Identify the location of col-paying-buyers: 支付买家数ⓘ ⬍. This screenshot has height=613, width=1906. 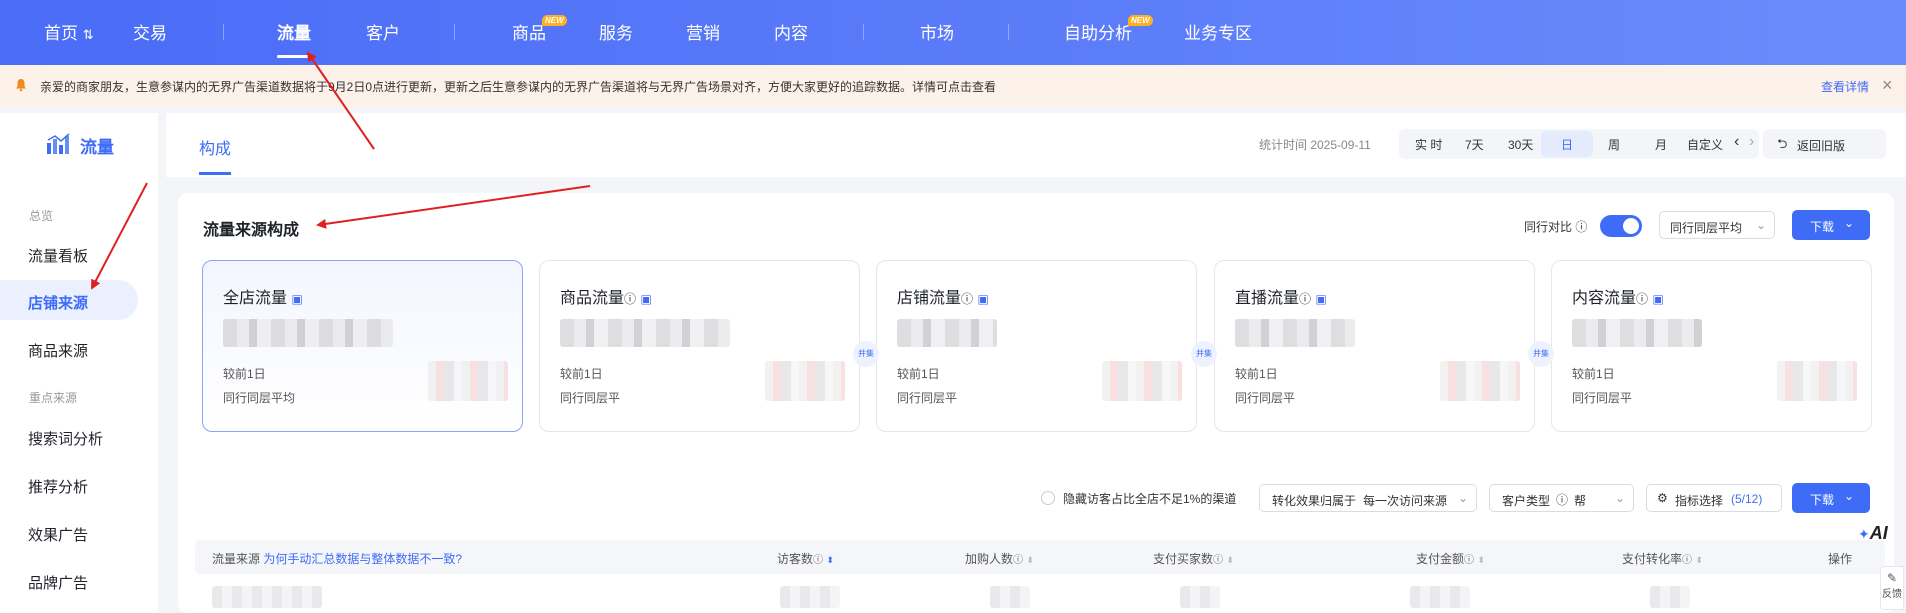
(1193, 558).